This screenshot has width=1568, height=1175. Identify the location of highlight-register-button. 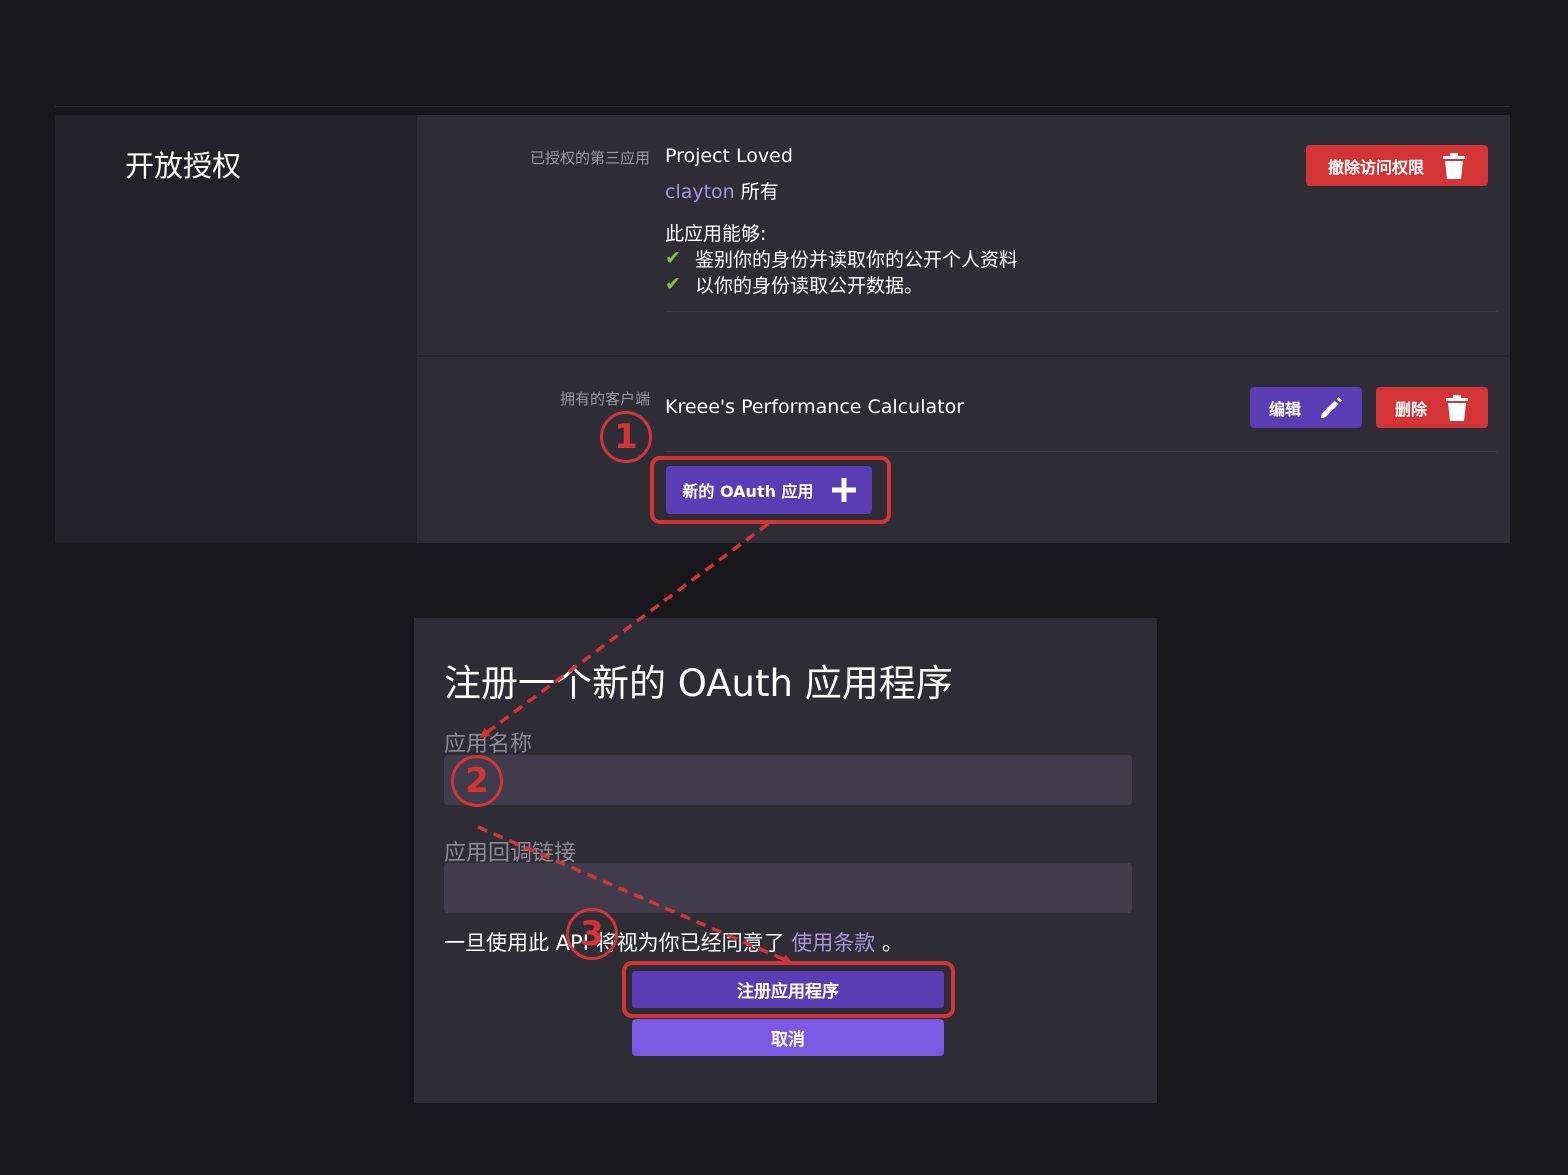
(788, 989).